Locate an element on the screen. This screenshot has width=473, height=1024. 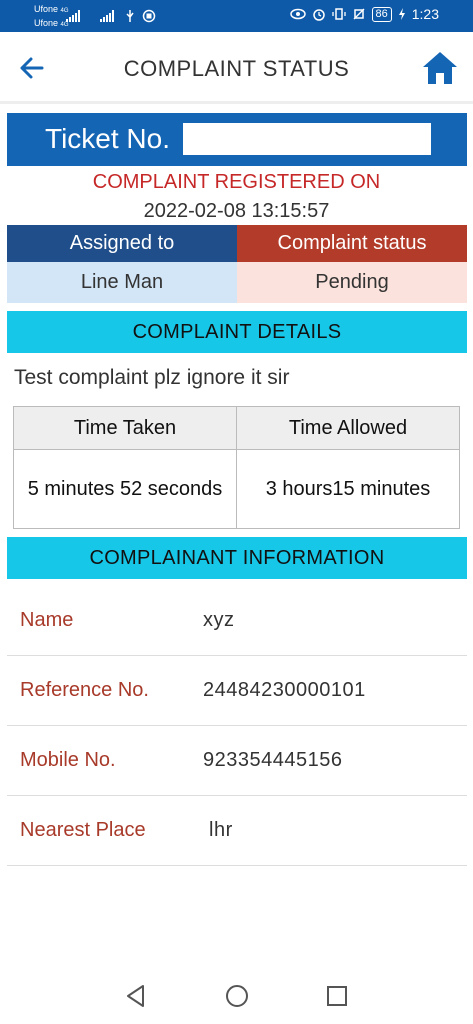
nav-home-icon is located at coordinates (237, 996).